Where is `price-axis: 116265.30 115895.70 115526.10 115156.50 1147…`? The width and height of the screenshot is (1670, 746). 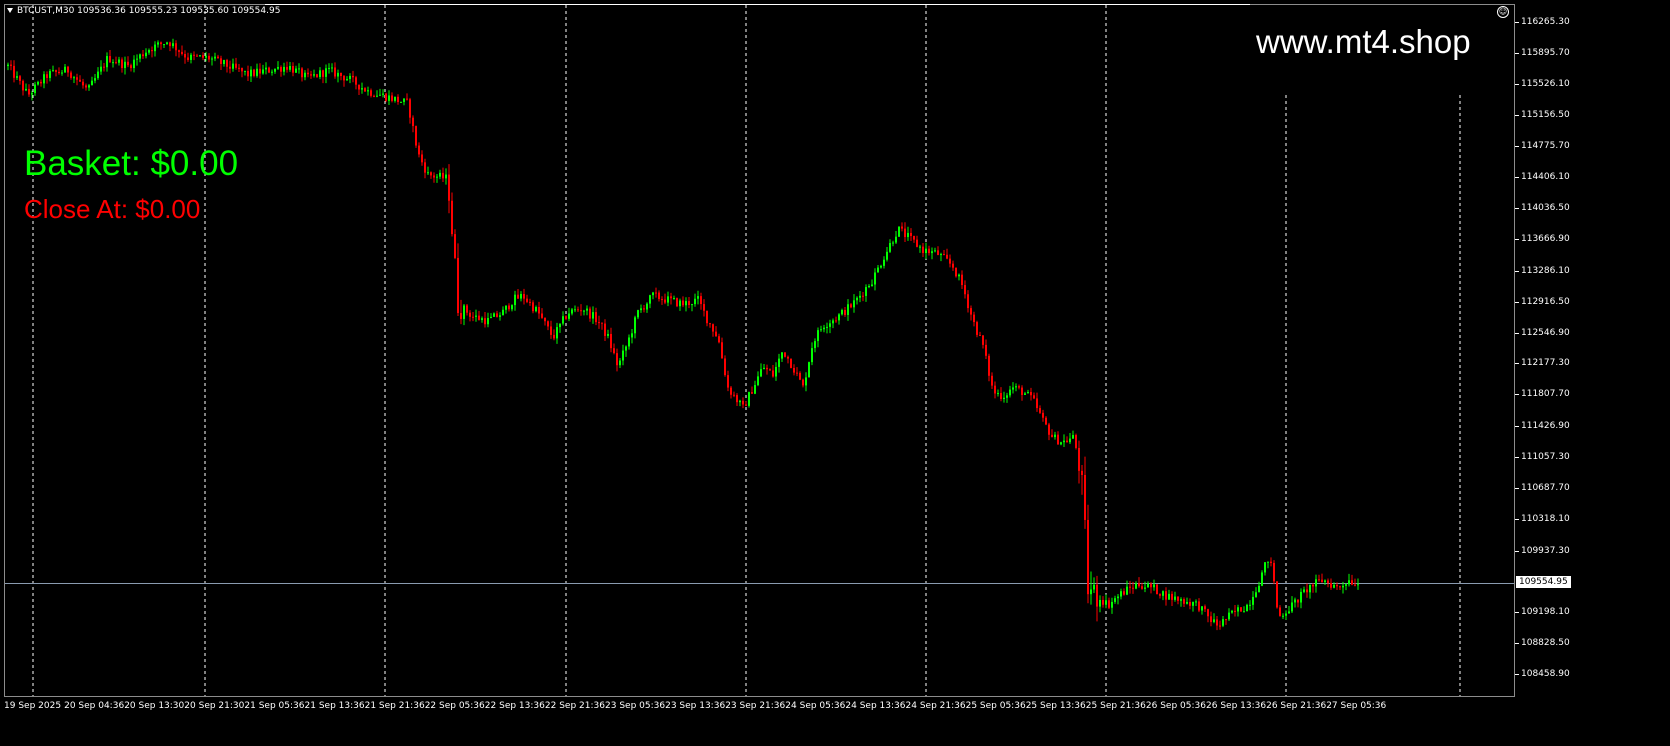
price-axis: 116265.30 115895.70 115526.10 115156.50 1147… is located at coordinates (1592, 350).